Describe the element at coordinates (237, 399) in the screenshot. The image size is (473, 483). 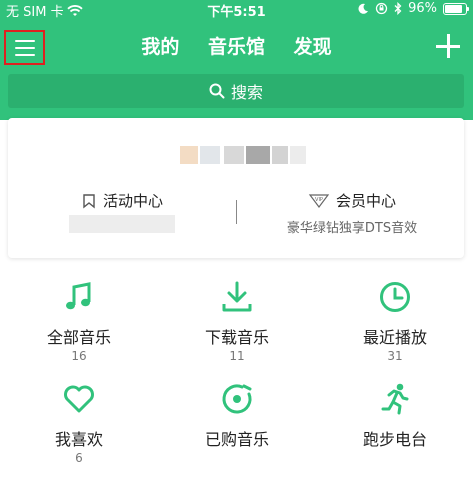
I see `purchased-disc-icon` at that location.